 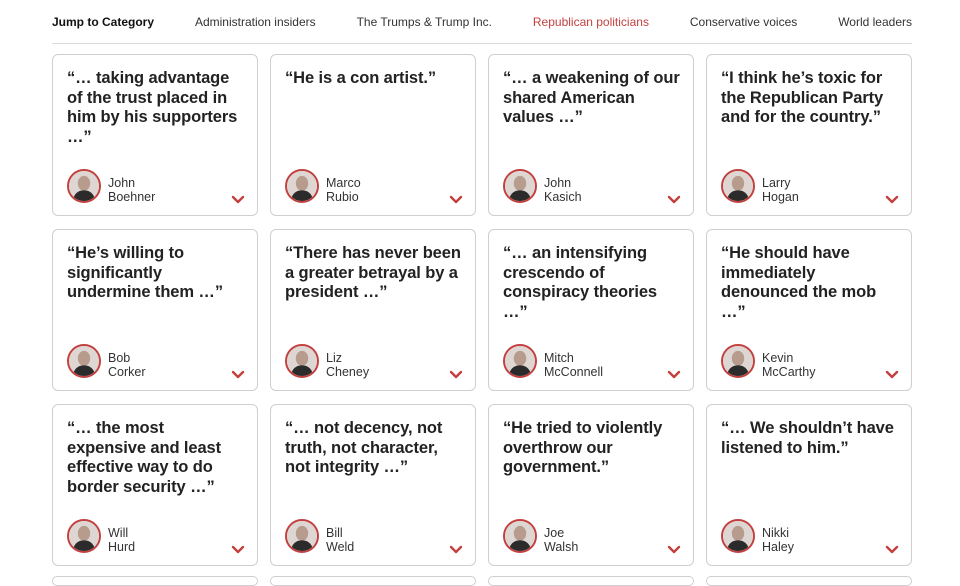 I want to click on person-name: Kevin McCarthy, so click(x=788, y=365).